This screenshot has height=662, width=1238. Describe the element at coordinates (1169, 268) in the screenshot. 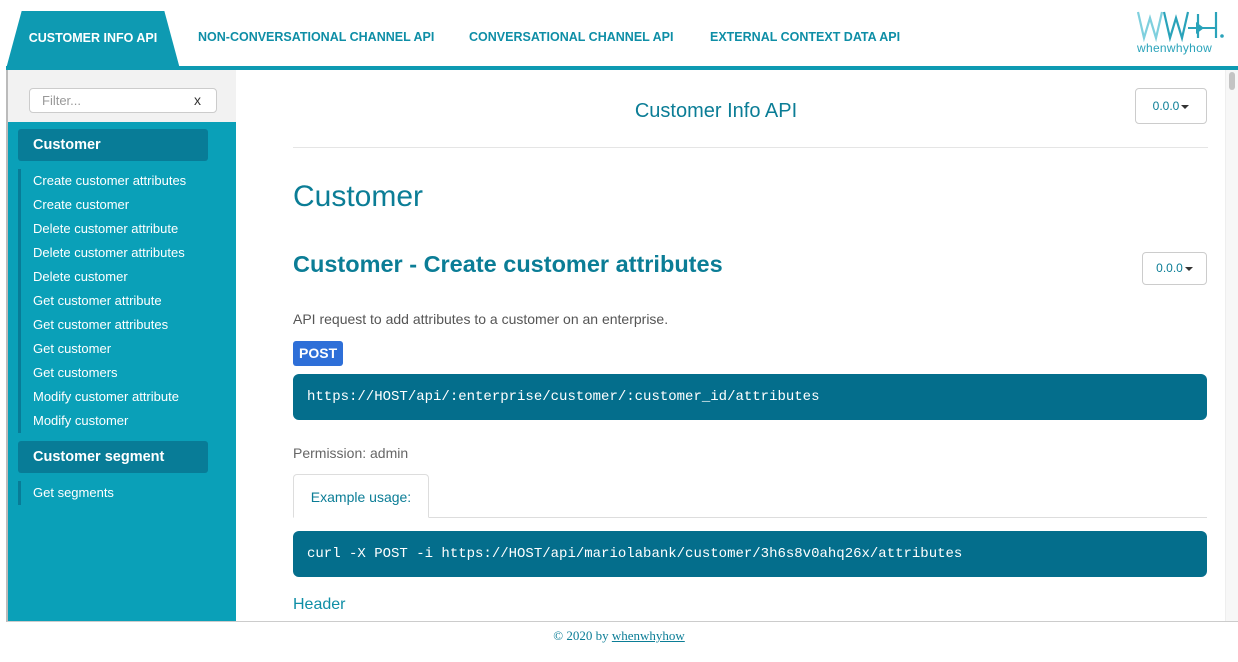

I see `endpoint-version-label: 0.0.0` at that location.